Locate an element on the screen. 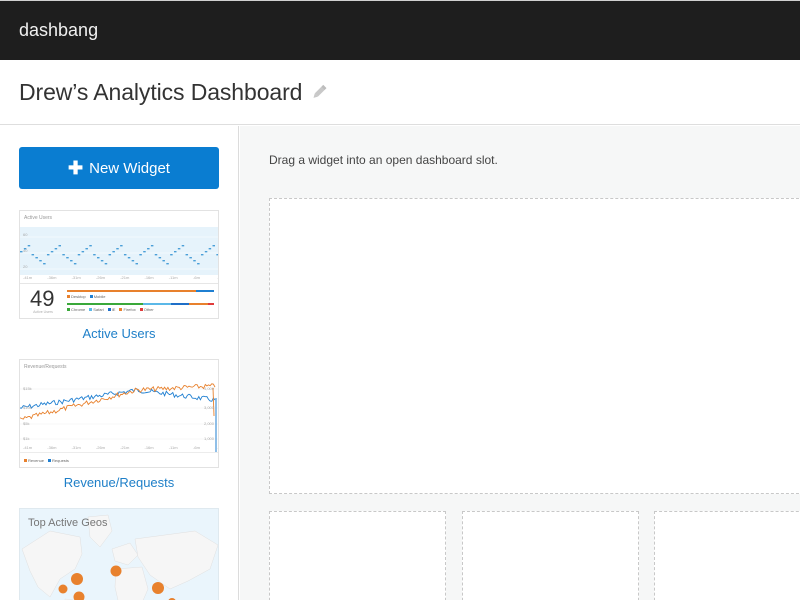  y-tick-right: 3,000 is located at coordinates (208, 407).